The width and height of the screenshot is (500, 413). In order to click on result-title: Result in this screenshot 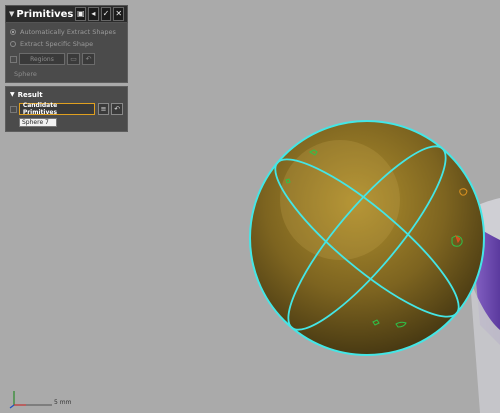, I will do `click(30, 94)`.